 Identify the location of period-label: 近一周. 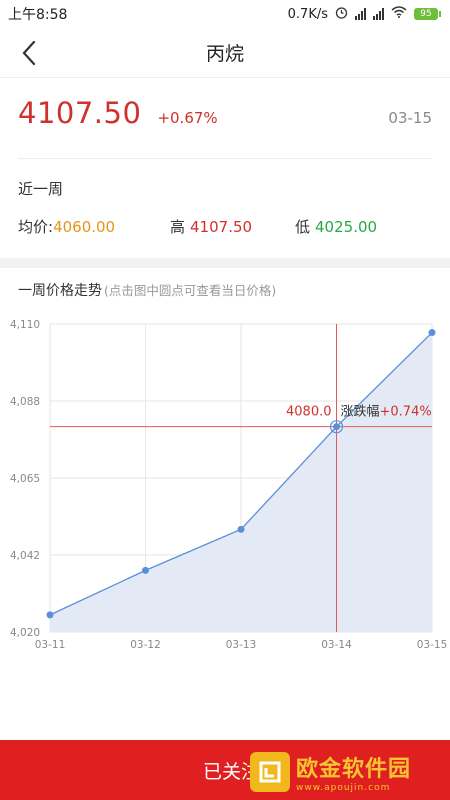
(41, 189).